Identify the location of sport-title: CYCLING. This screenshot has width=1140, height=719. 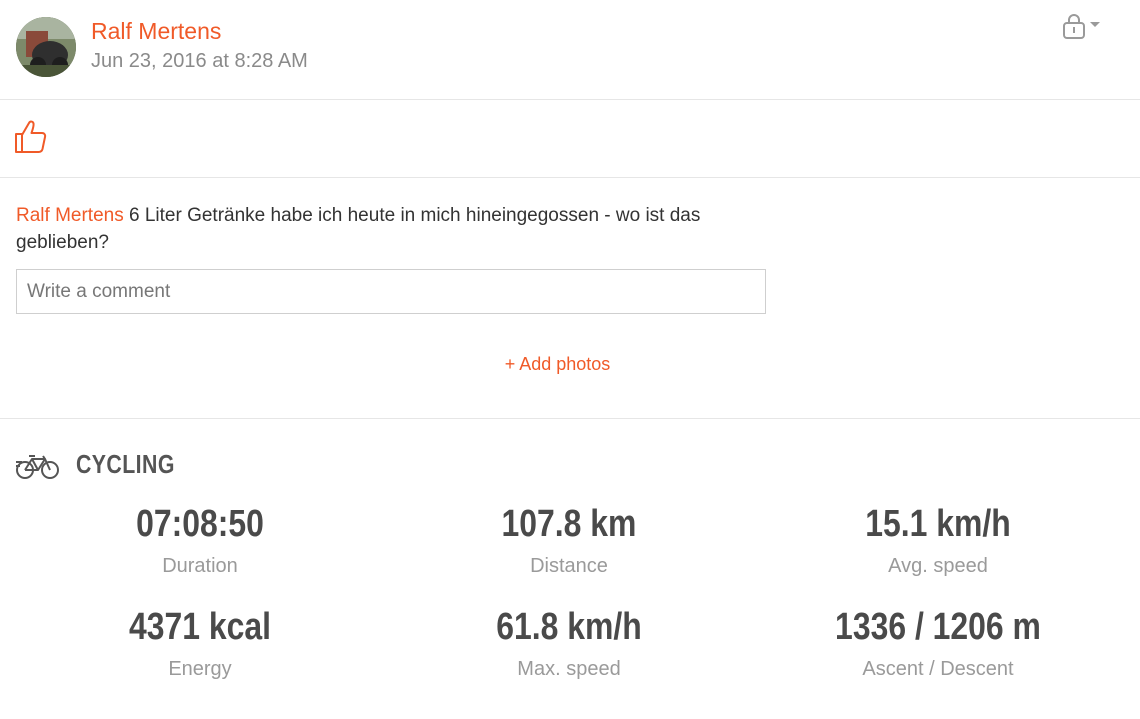
(125, 464).